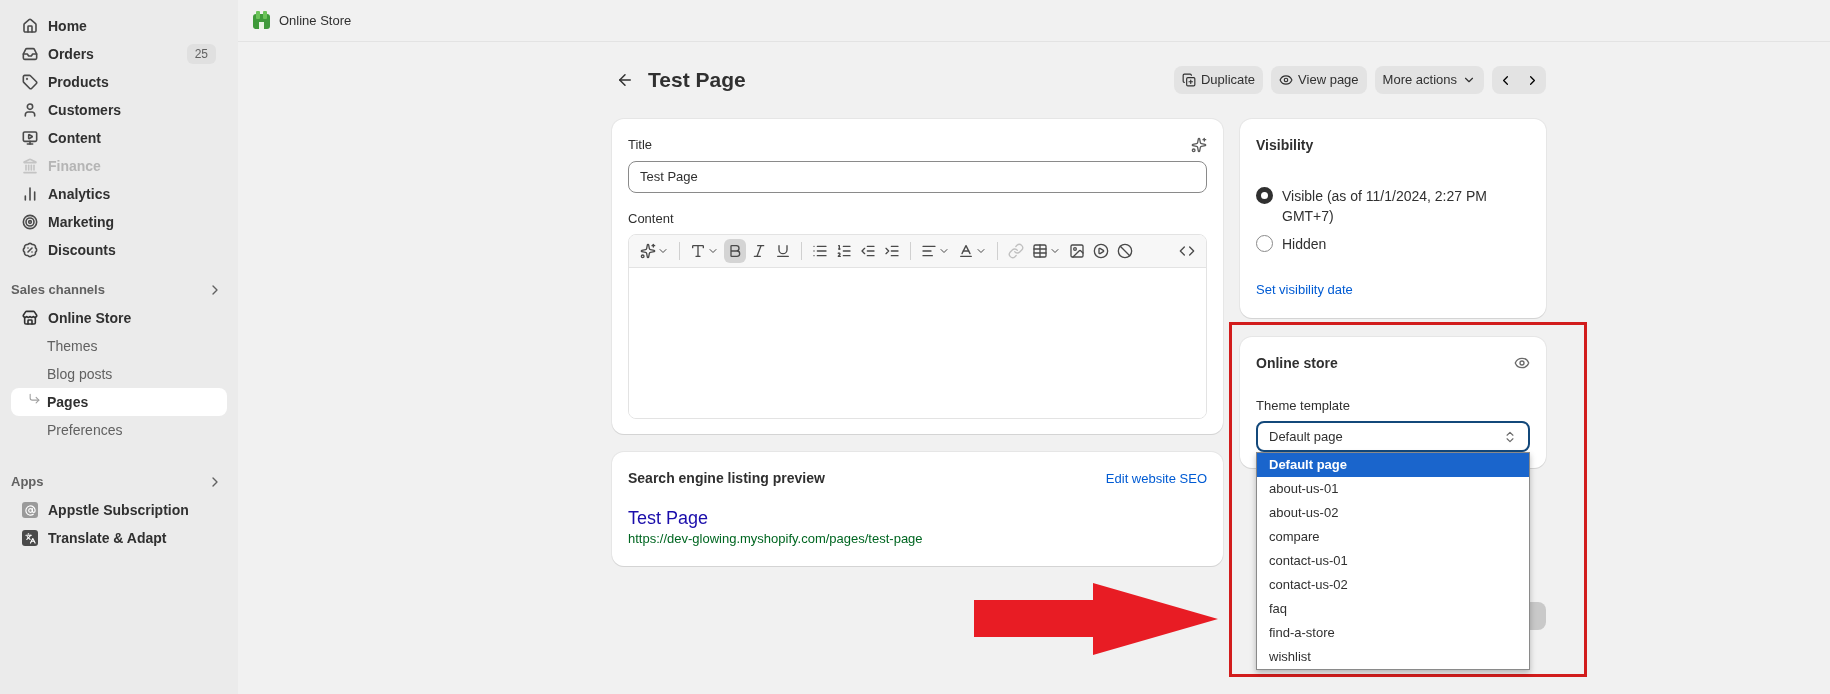 The height and width of the screenshot is (694, 1830). I want to click on radio-button, so click(1264, 195).